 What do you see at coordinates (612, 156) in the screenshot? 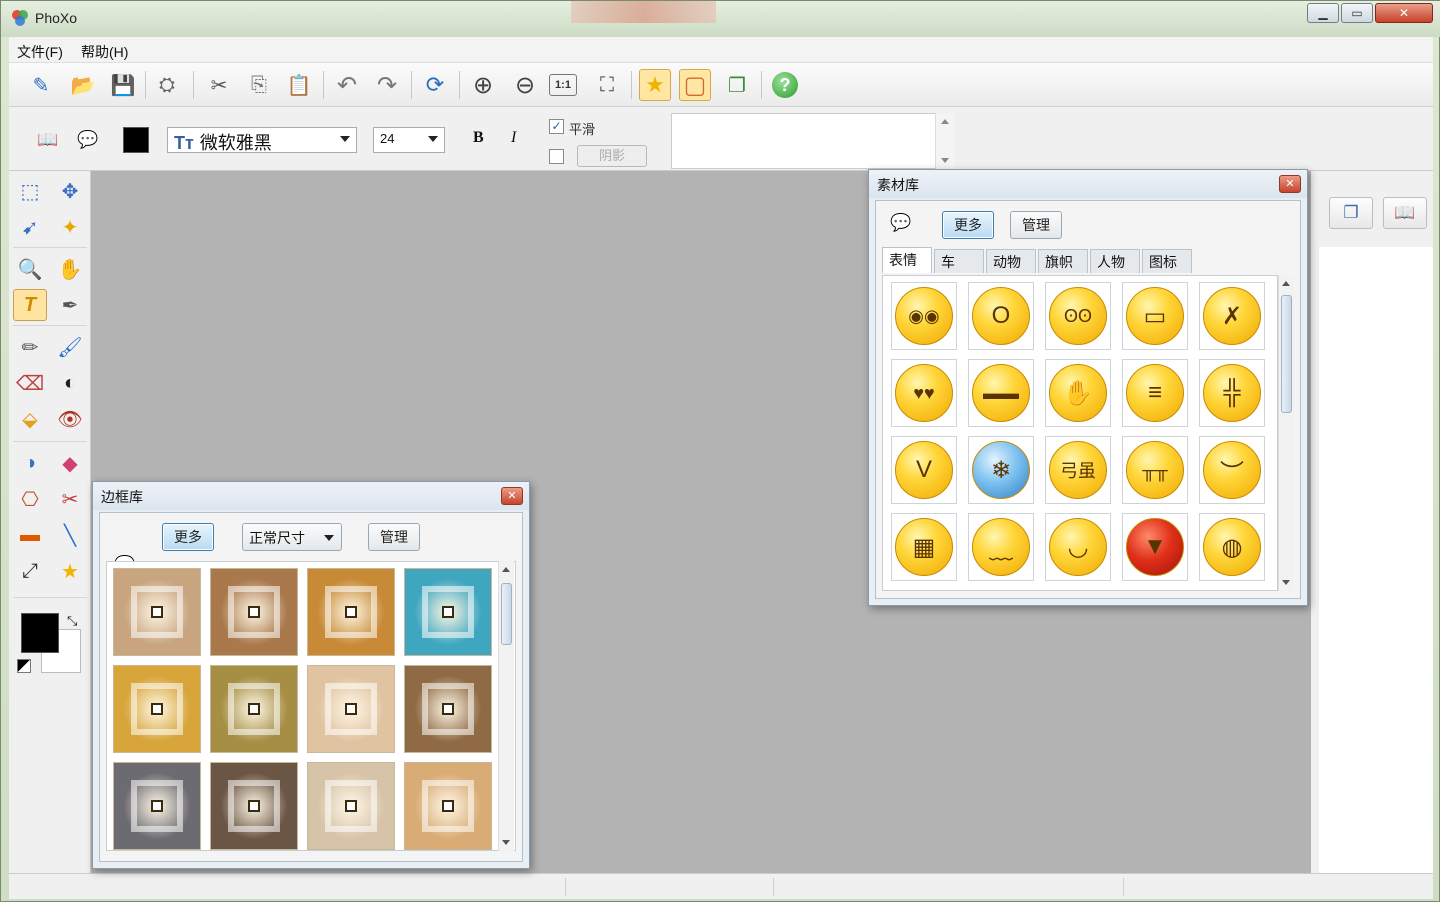
I see `shadow-button: 阴影` at bounding box center [612, 156].